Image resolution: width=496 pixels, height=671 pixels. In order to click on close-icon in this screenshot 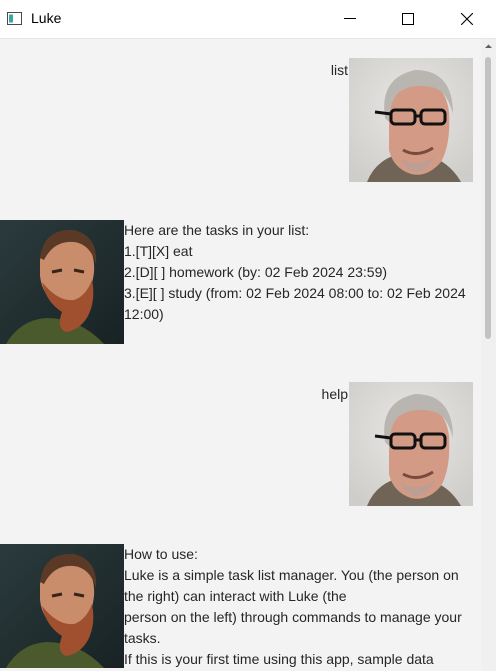, I will do `click(467, 19)`.